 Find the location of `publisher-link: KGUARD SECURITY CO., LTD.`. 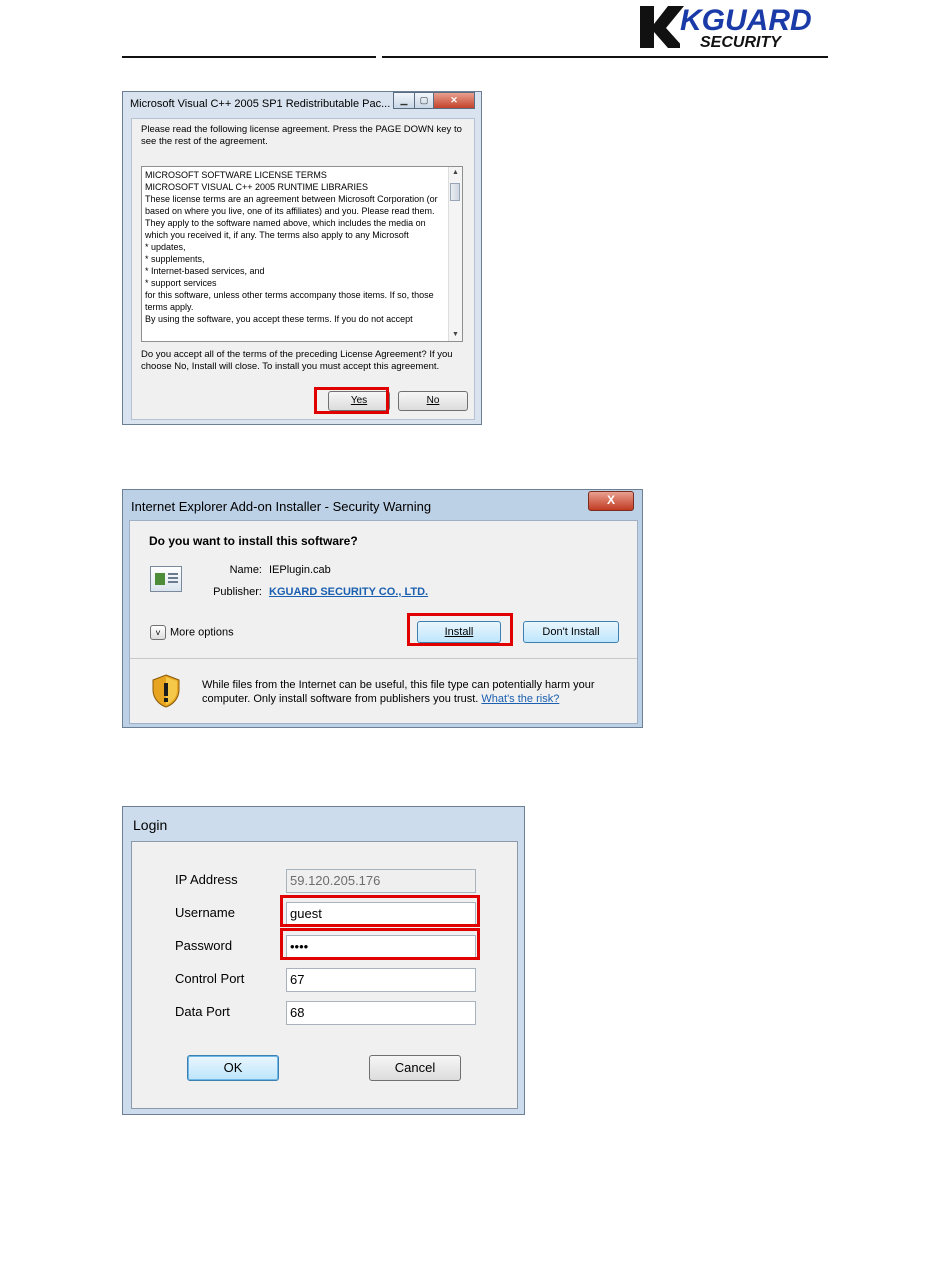

publisher-link: KGUARD SECURITY CO., LTD. is located at coordinates (348, 592).